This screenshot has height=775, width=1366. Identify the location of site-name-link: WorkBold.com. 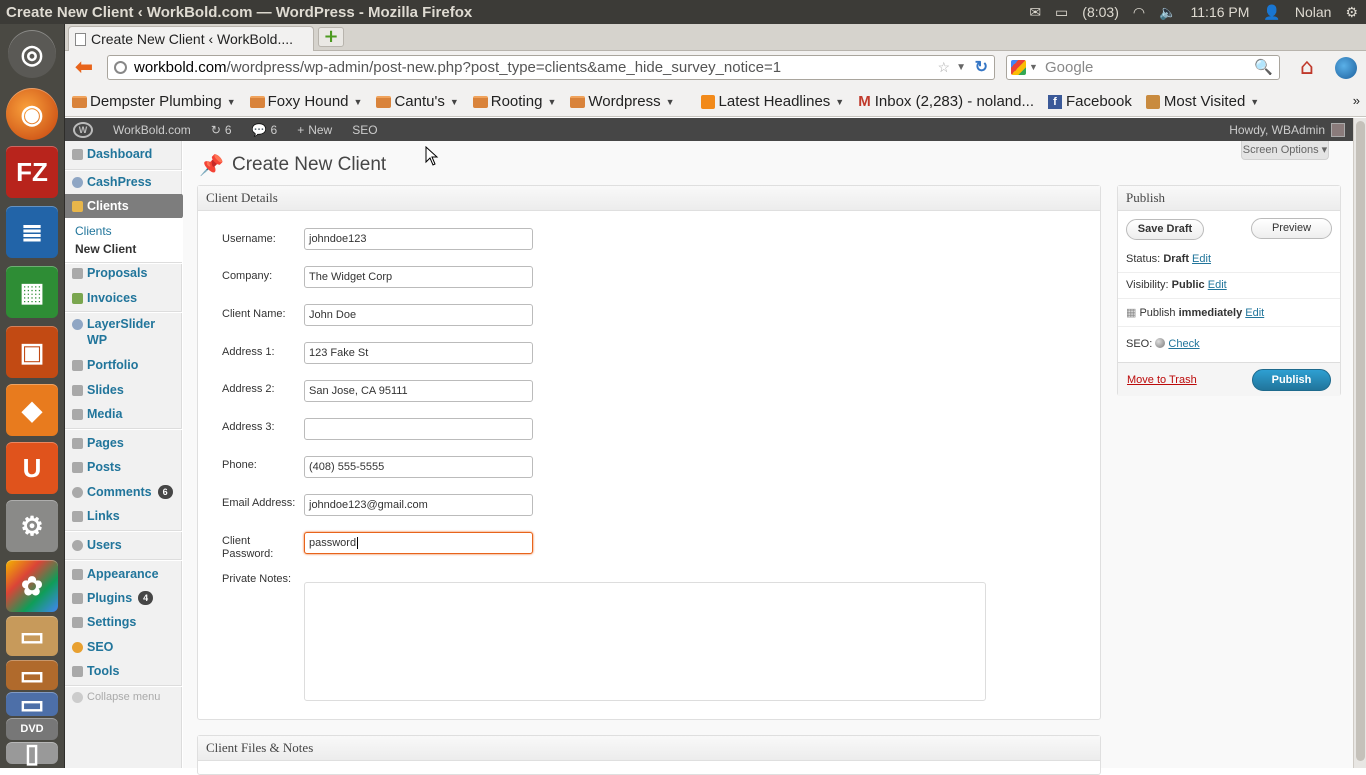
(152, 130).